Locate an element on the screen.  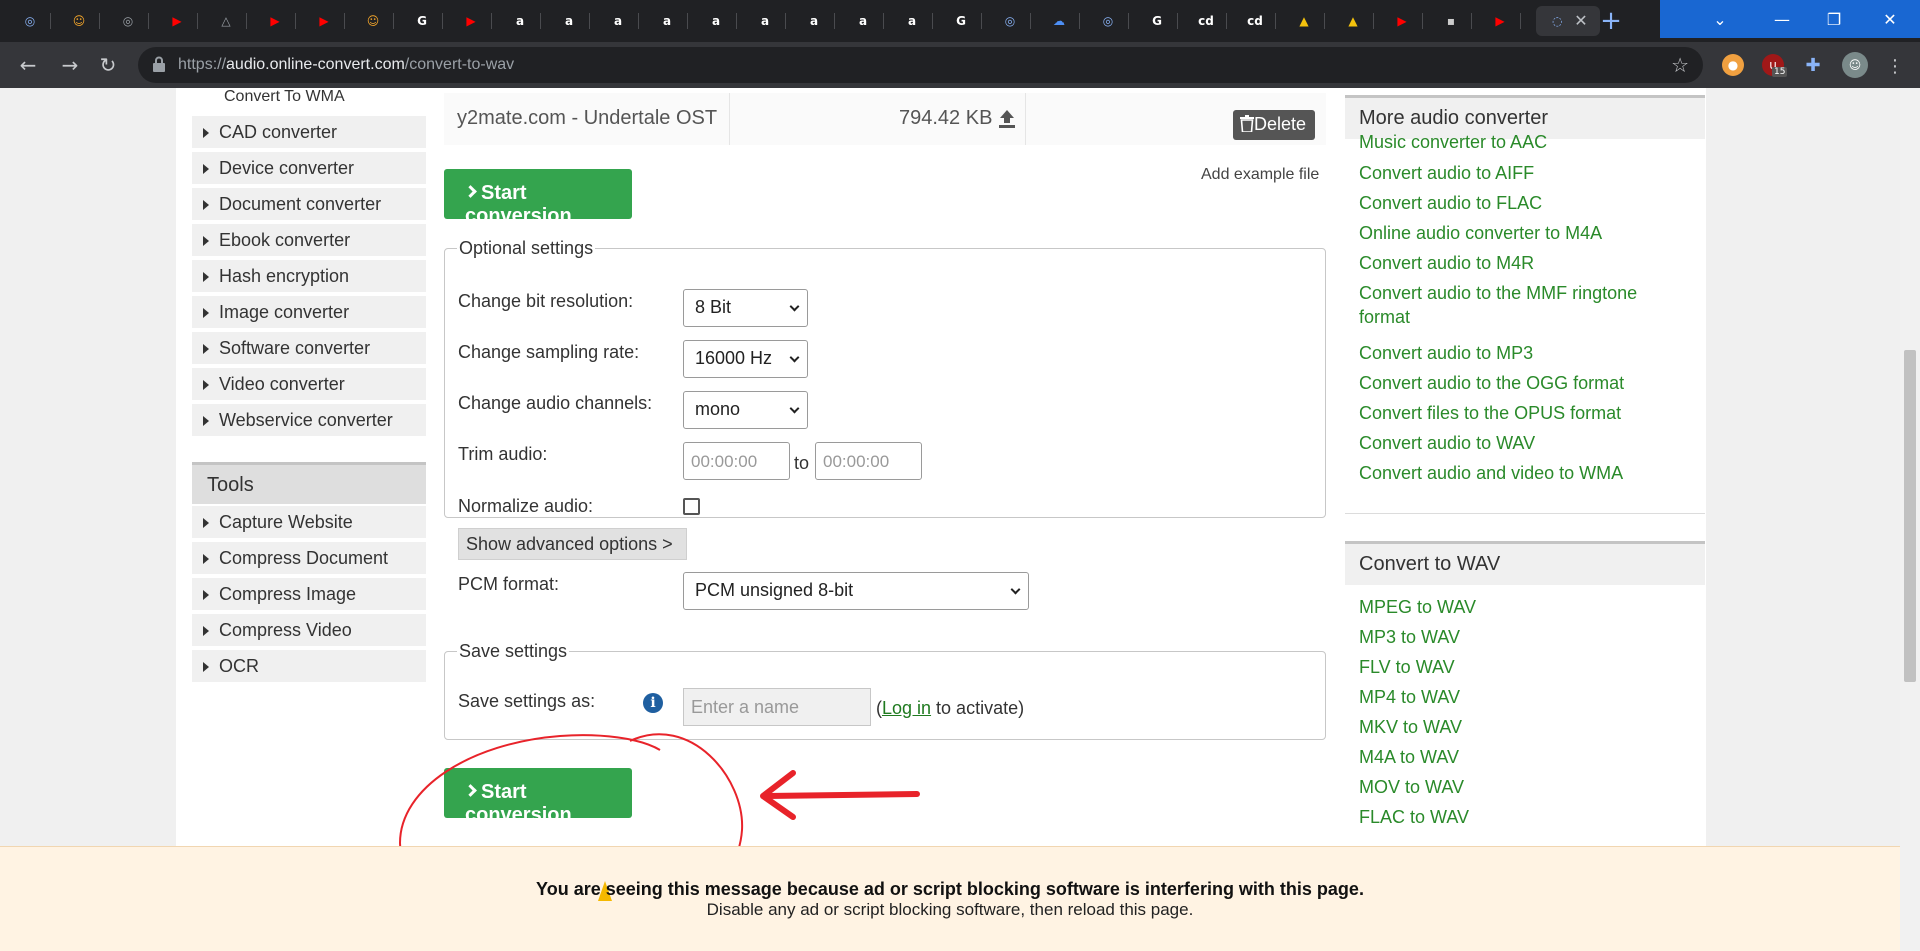
forward-icon: → is located at coordinates (70, 65).